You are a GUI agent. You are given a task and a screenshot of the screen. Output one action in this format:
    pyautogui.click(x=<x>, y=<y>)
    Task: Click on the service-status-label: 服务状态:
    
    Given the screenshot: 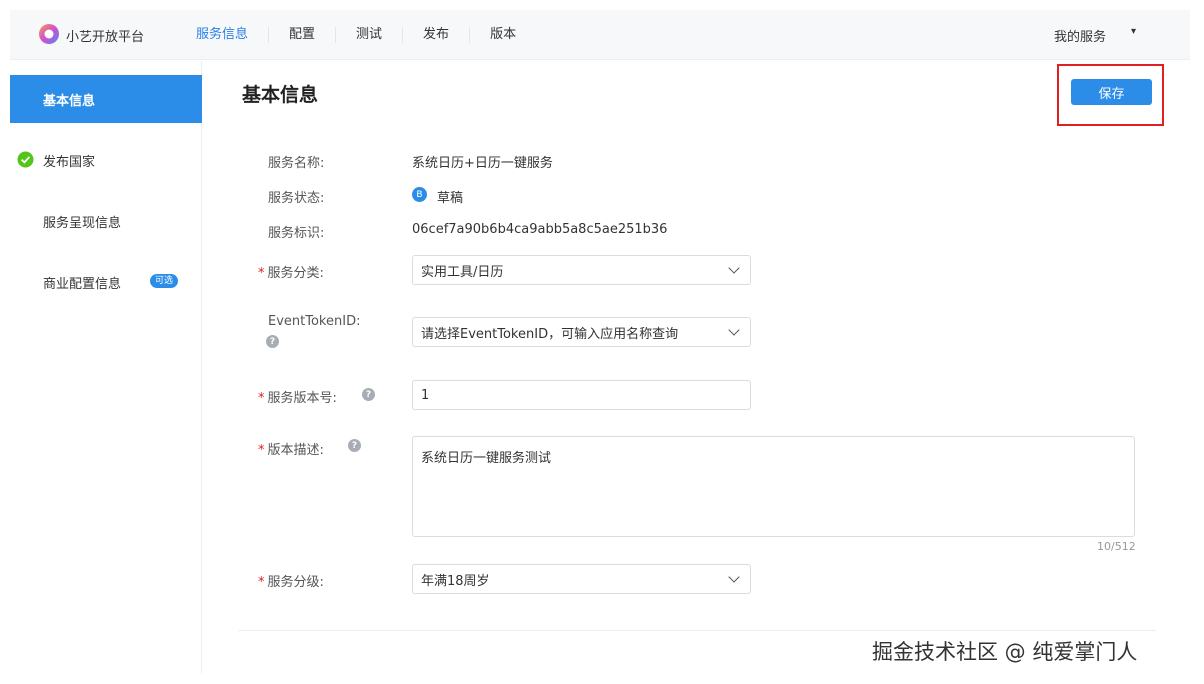 What is the action you would take?
    pyautogui.click(x=296, y=198)
    